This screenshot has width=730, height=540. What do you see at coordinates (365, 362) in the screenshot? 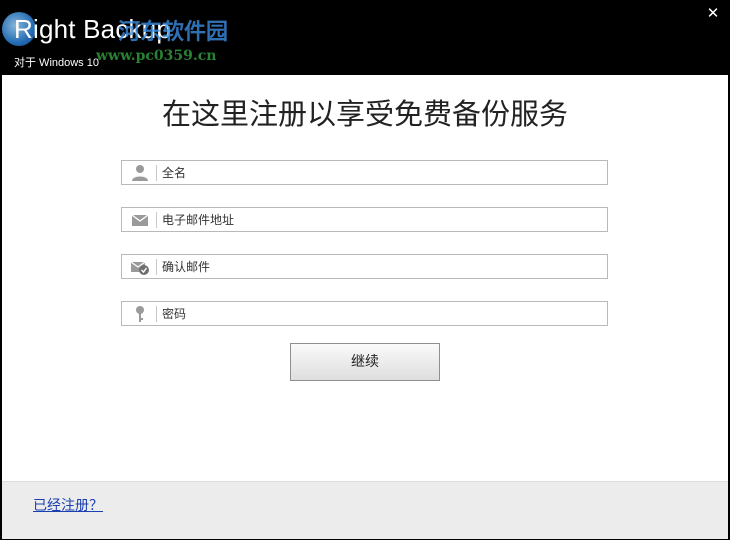
I see `continue-button: 继续` at bounding box center [365, 362].